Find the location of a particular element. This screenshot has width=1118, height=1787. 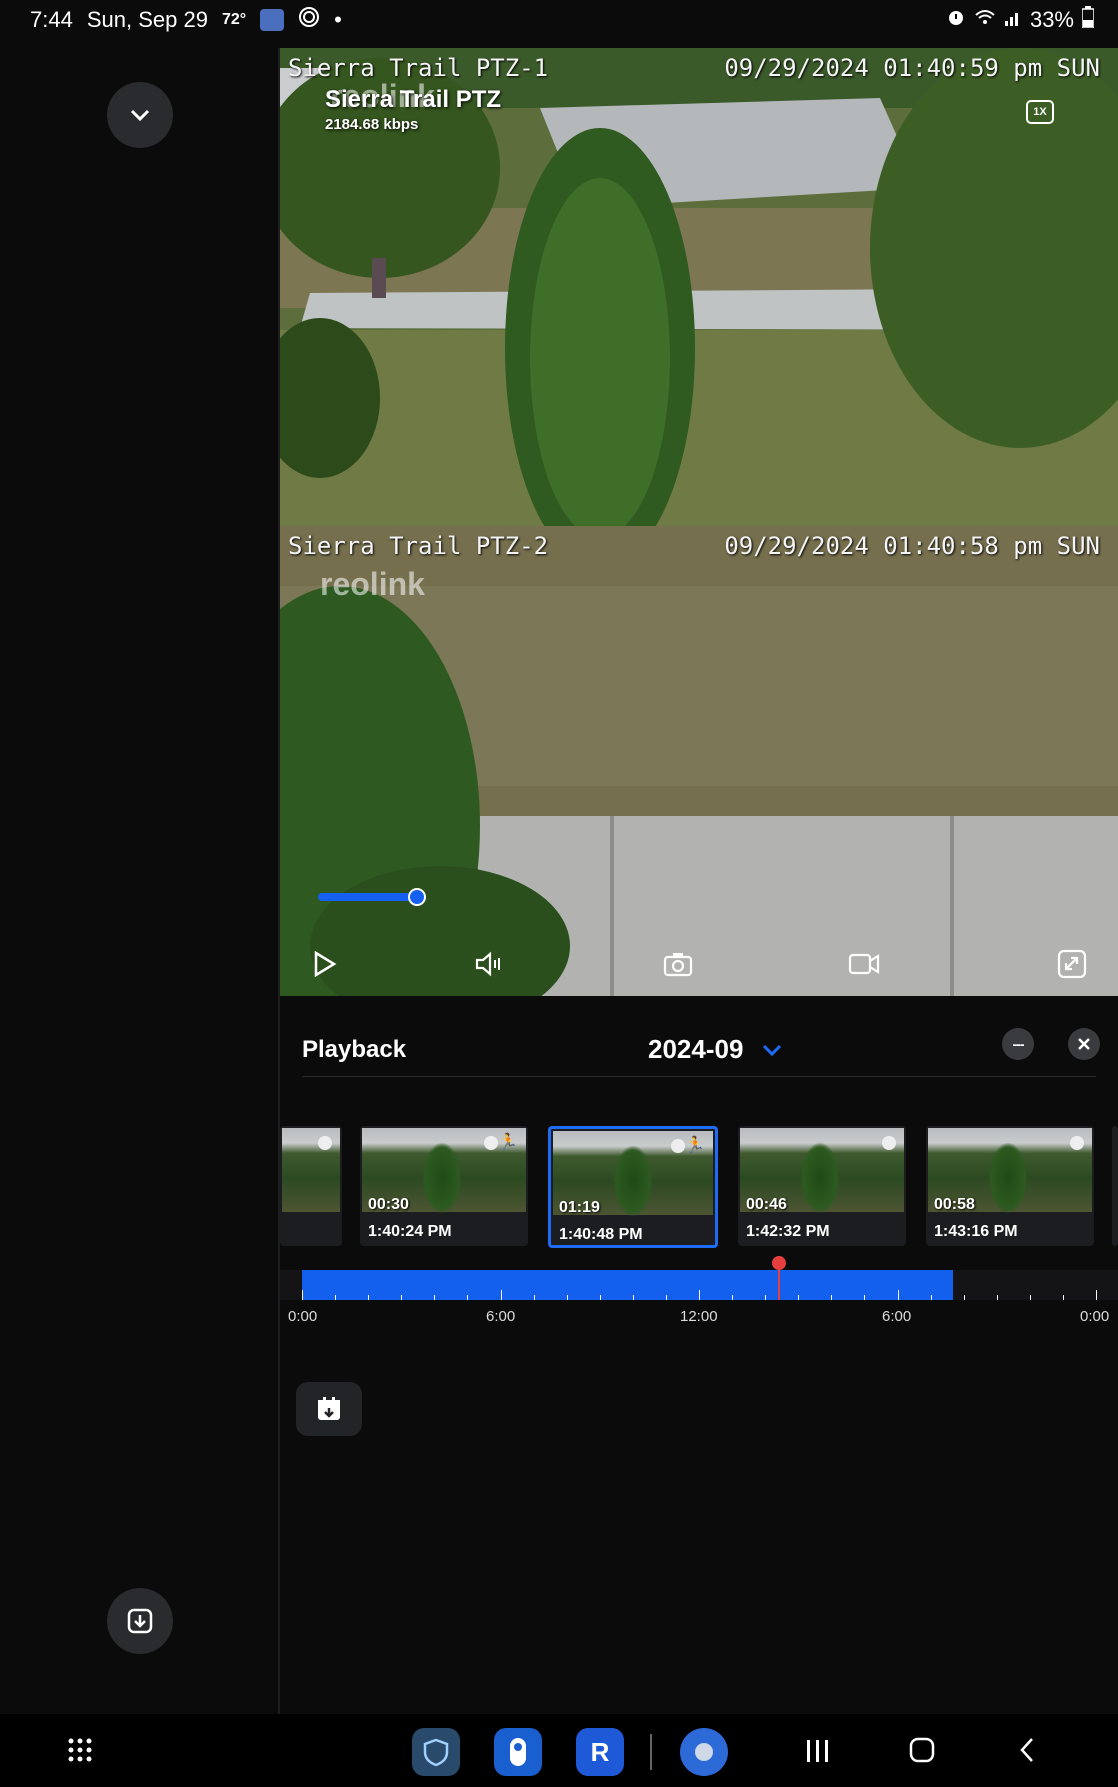

clip-item-selected: 🏃 01:19 1:40:48 PM is located at coordinates (633, 1187).